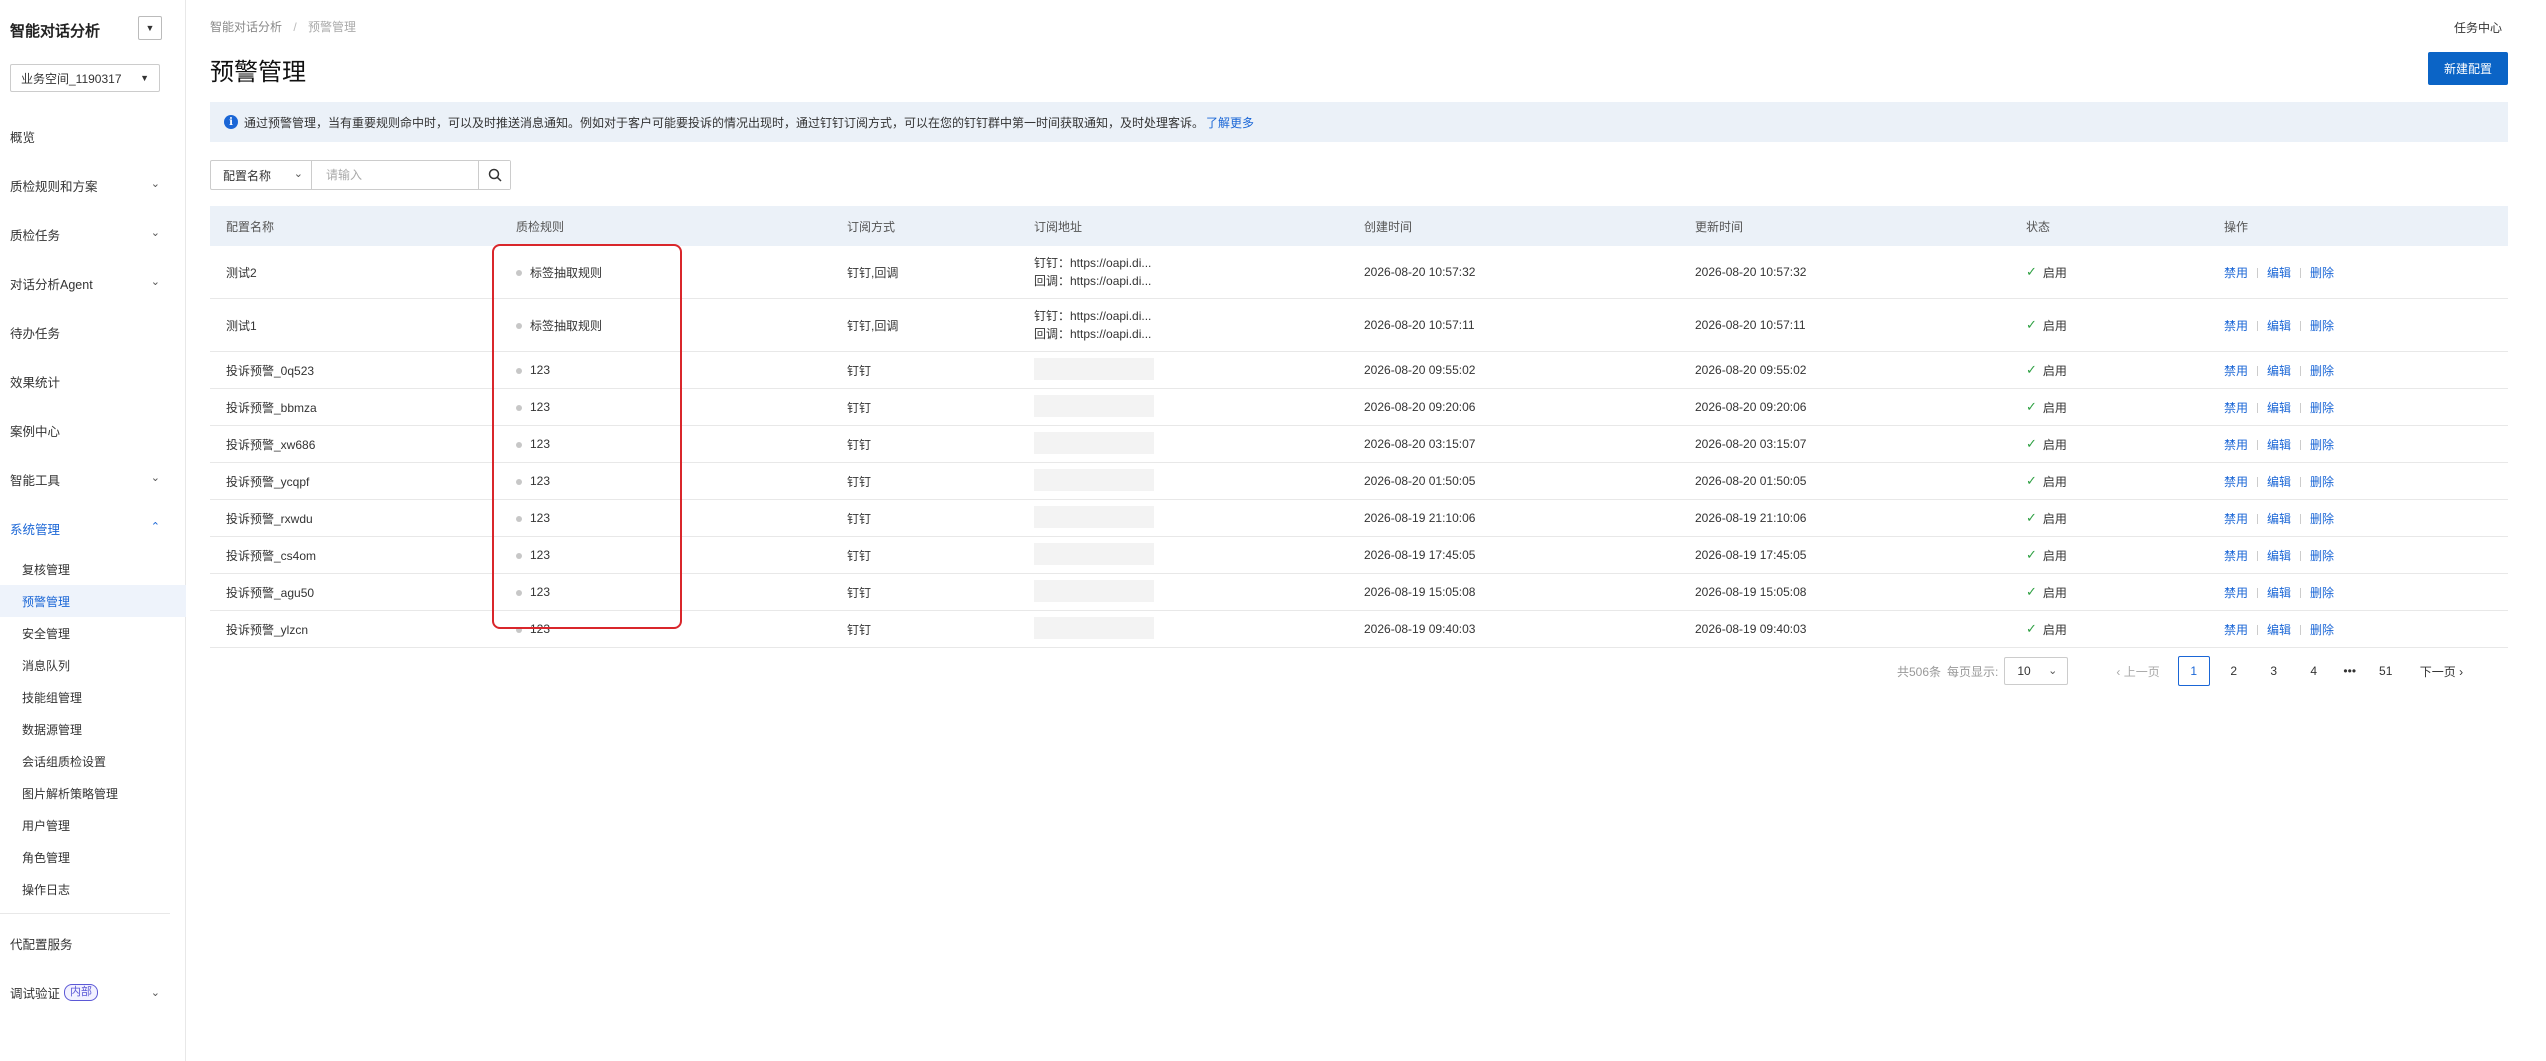 The image size is (2546, 1061). I want to click on sidebar-subitem-datasource: 数据源管理, so click(93, 729).